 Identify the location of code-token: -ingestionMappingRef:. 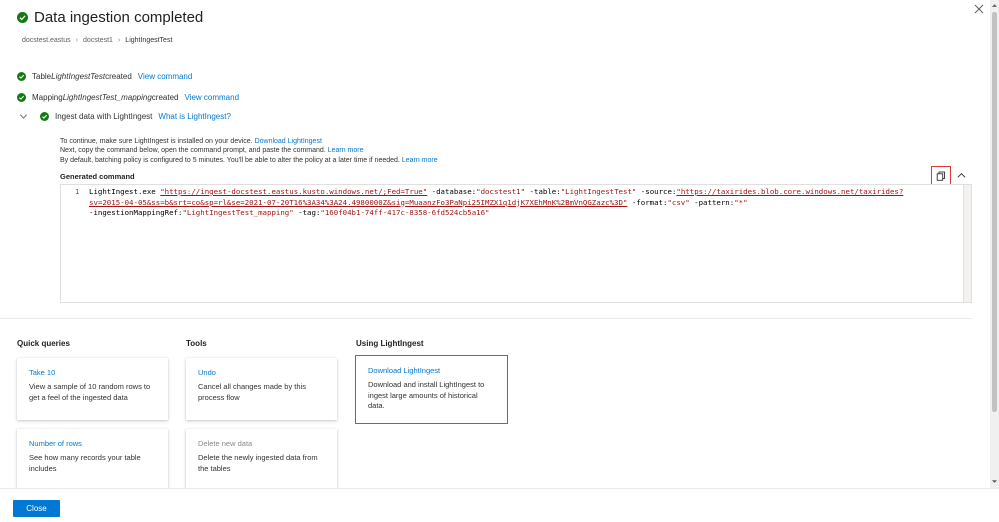
(136, 212).